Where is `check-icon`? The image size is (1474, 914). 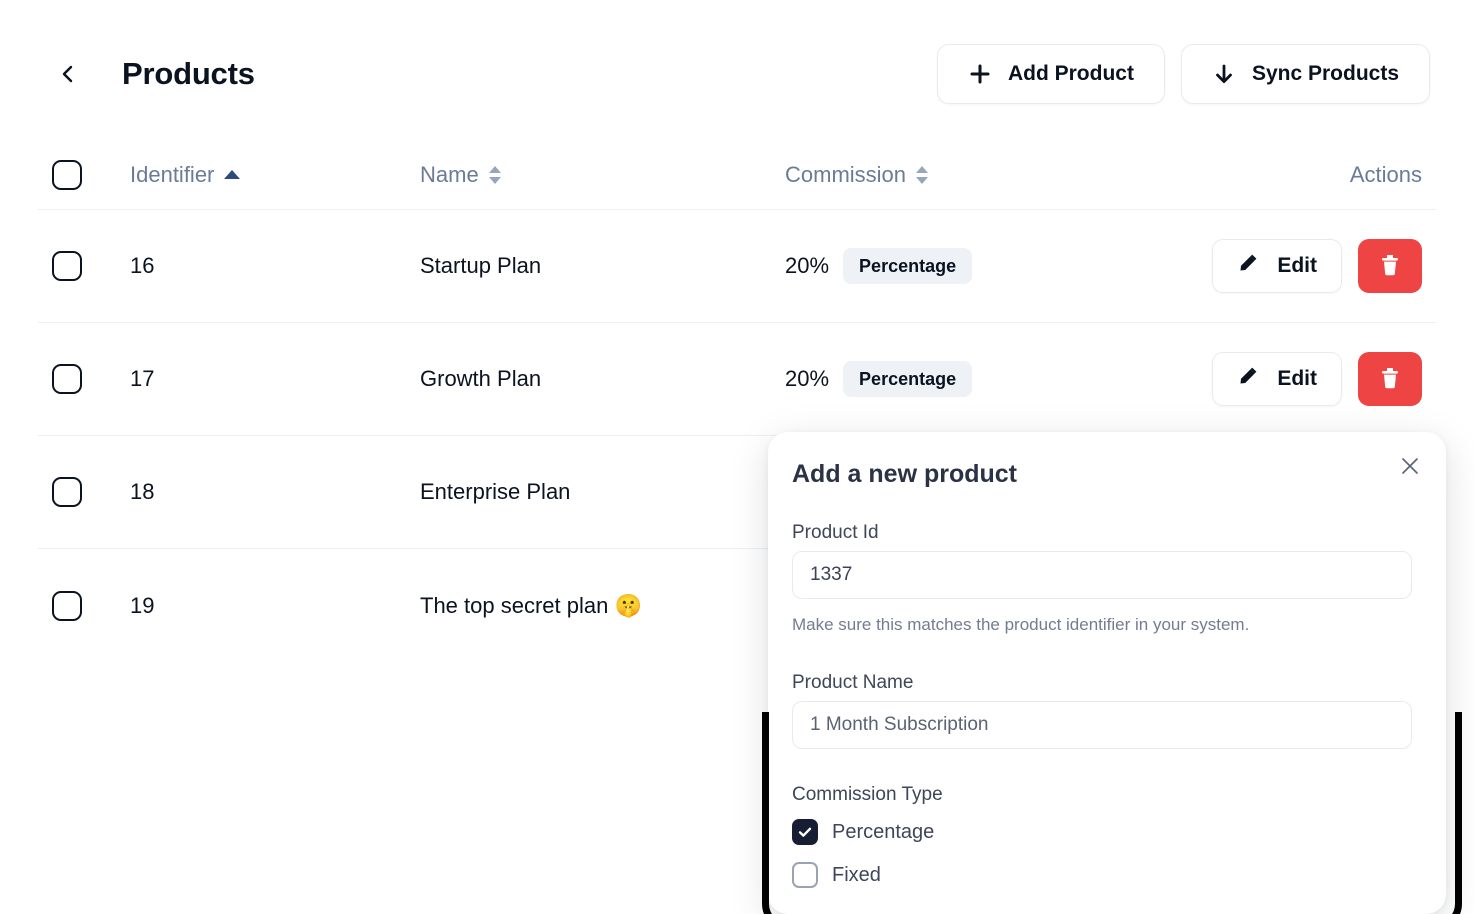
check-icon is located at coordinates (805, 832).